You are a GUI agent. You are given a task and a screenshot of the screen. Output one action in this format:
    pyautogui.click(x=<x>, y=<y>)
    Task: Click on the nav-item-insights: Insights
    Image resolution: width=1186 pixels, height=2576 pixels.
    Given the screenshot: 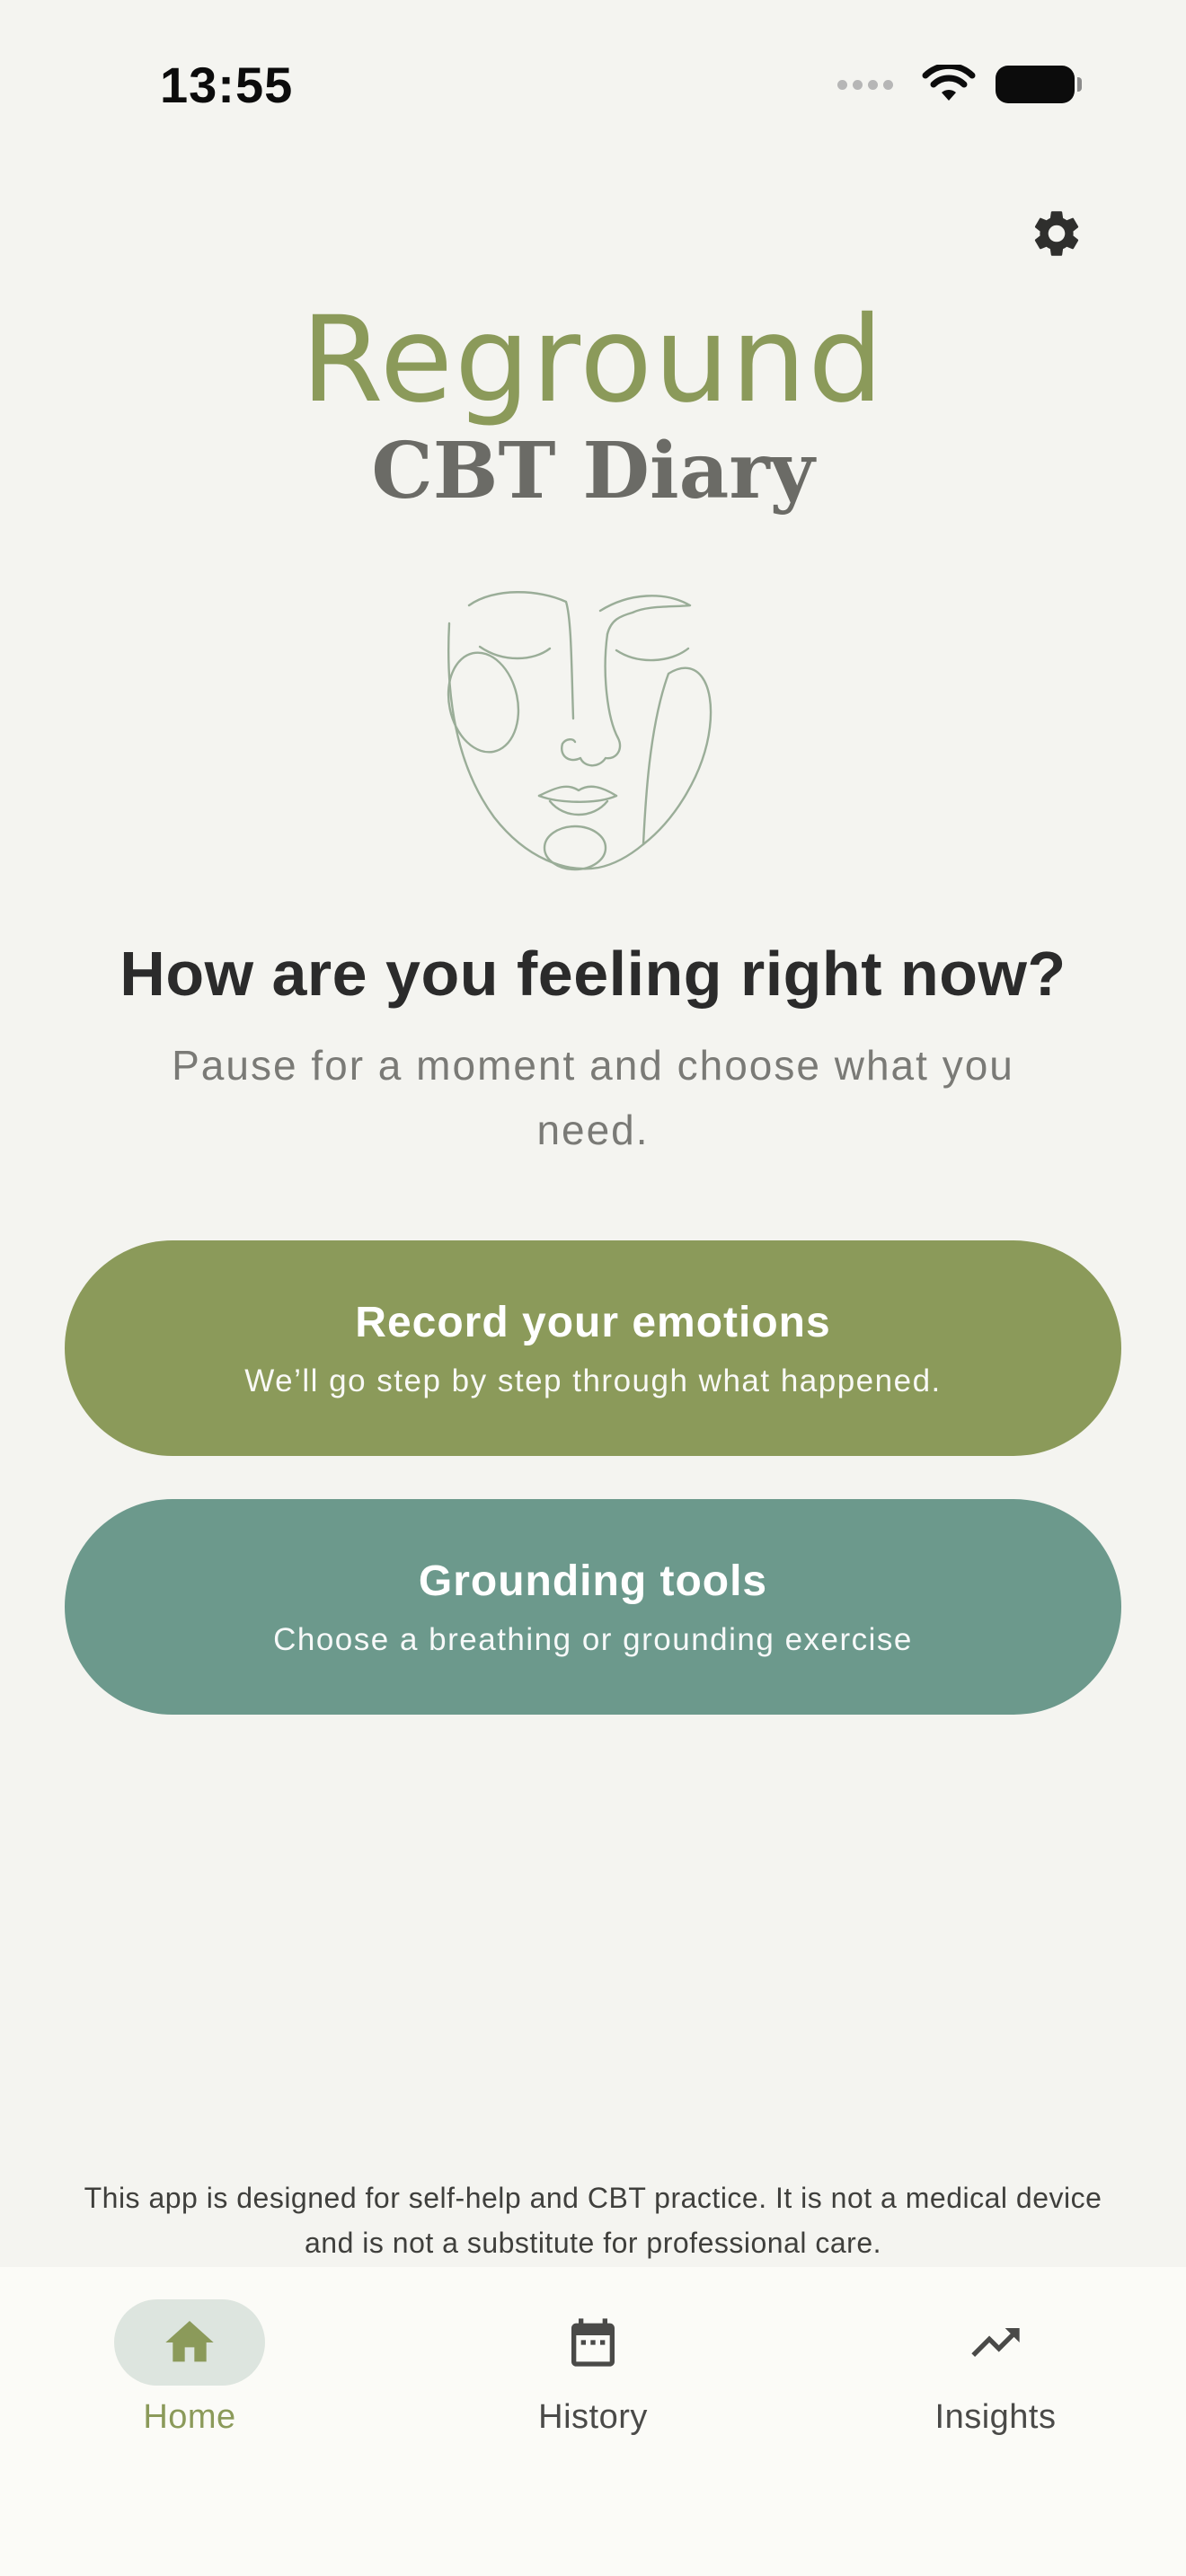 What is the action you would take?
    pyautogui.click(x=995, y=2368)
    